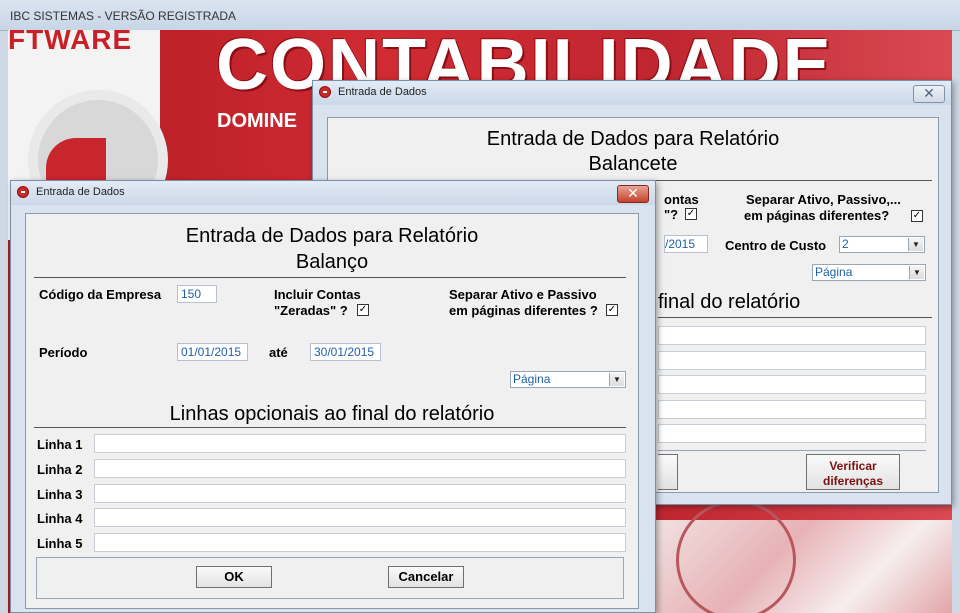 This screenshot has height=613, width=960. I want to click on separate-checkbox: ✓, so click(917, 216).